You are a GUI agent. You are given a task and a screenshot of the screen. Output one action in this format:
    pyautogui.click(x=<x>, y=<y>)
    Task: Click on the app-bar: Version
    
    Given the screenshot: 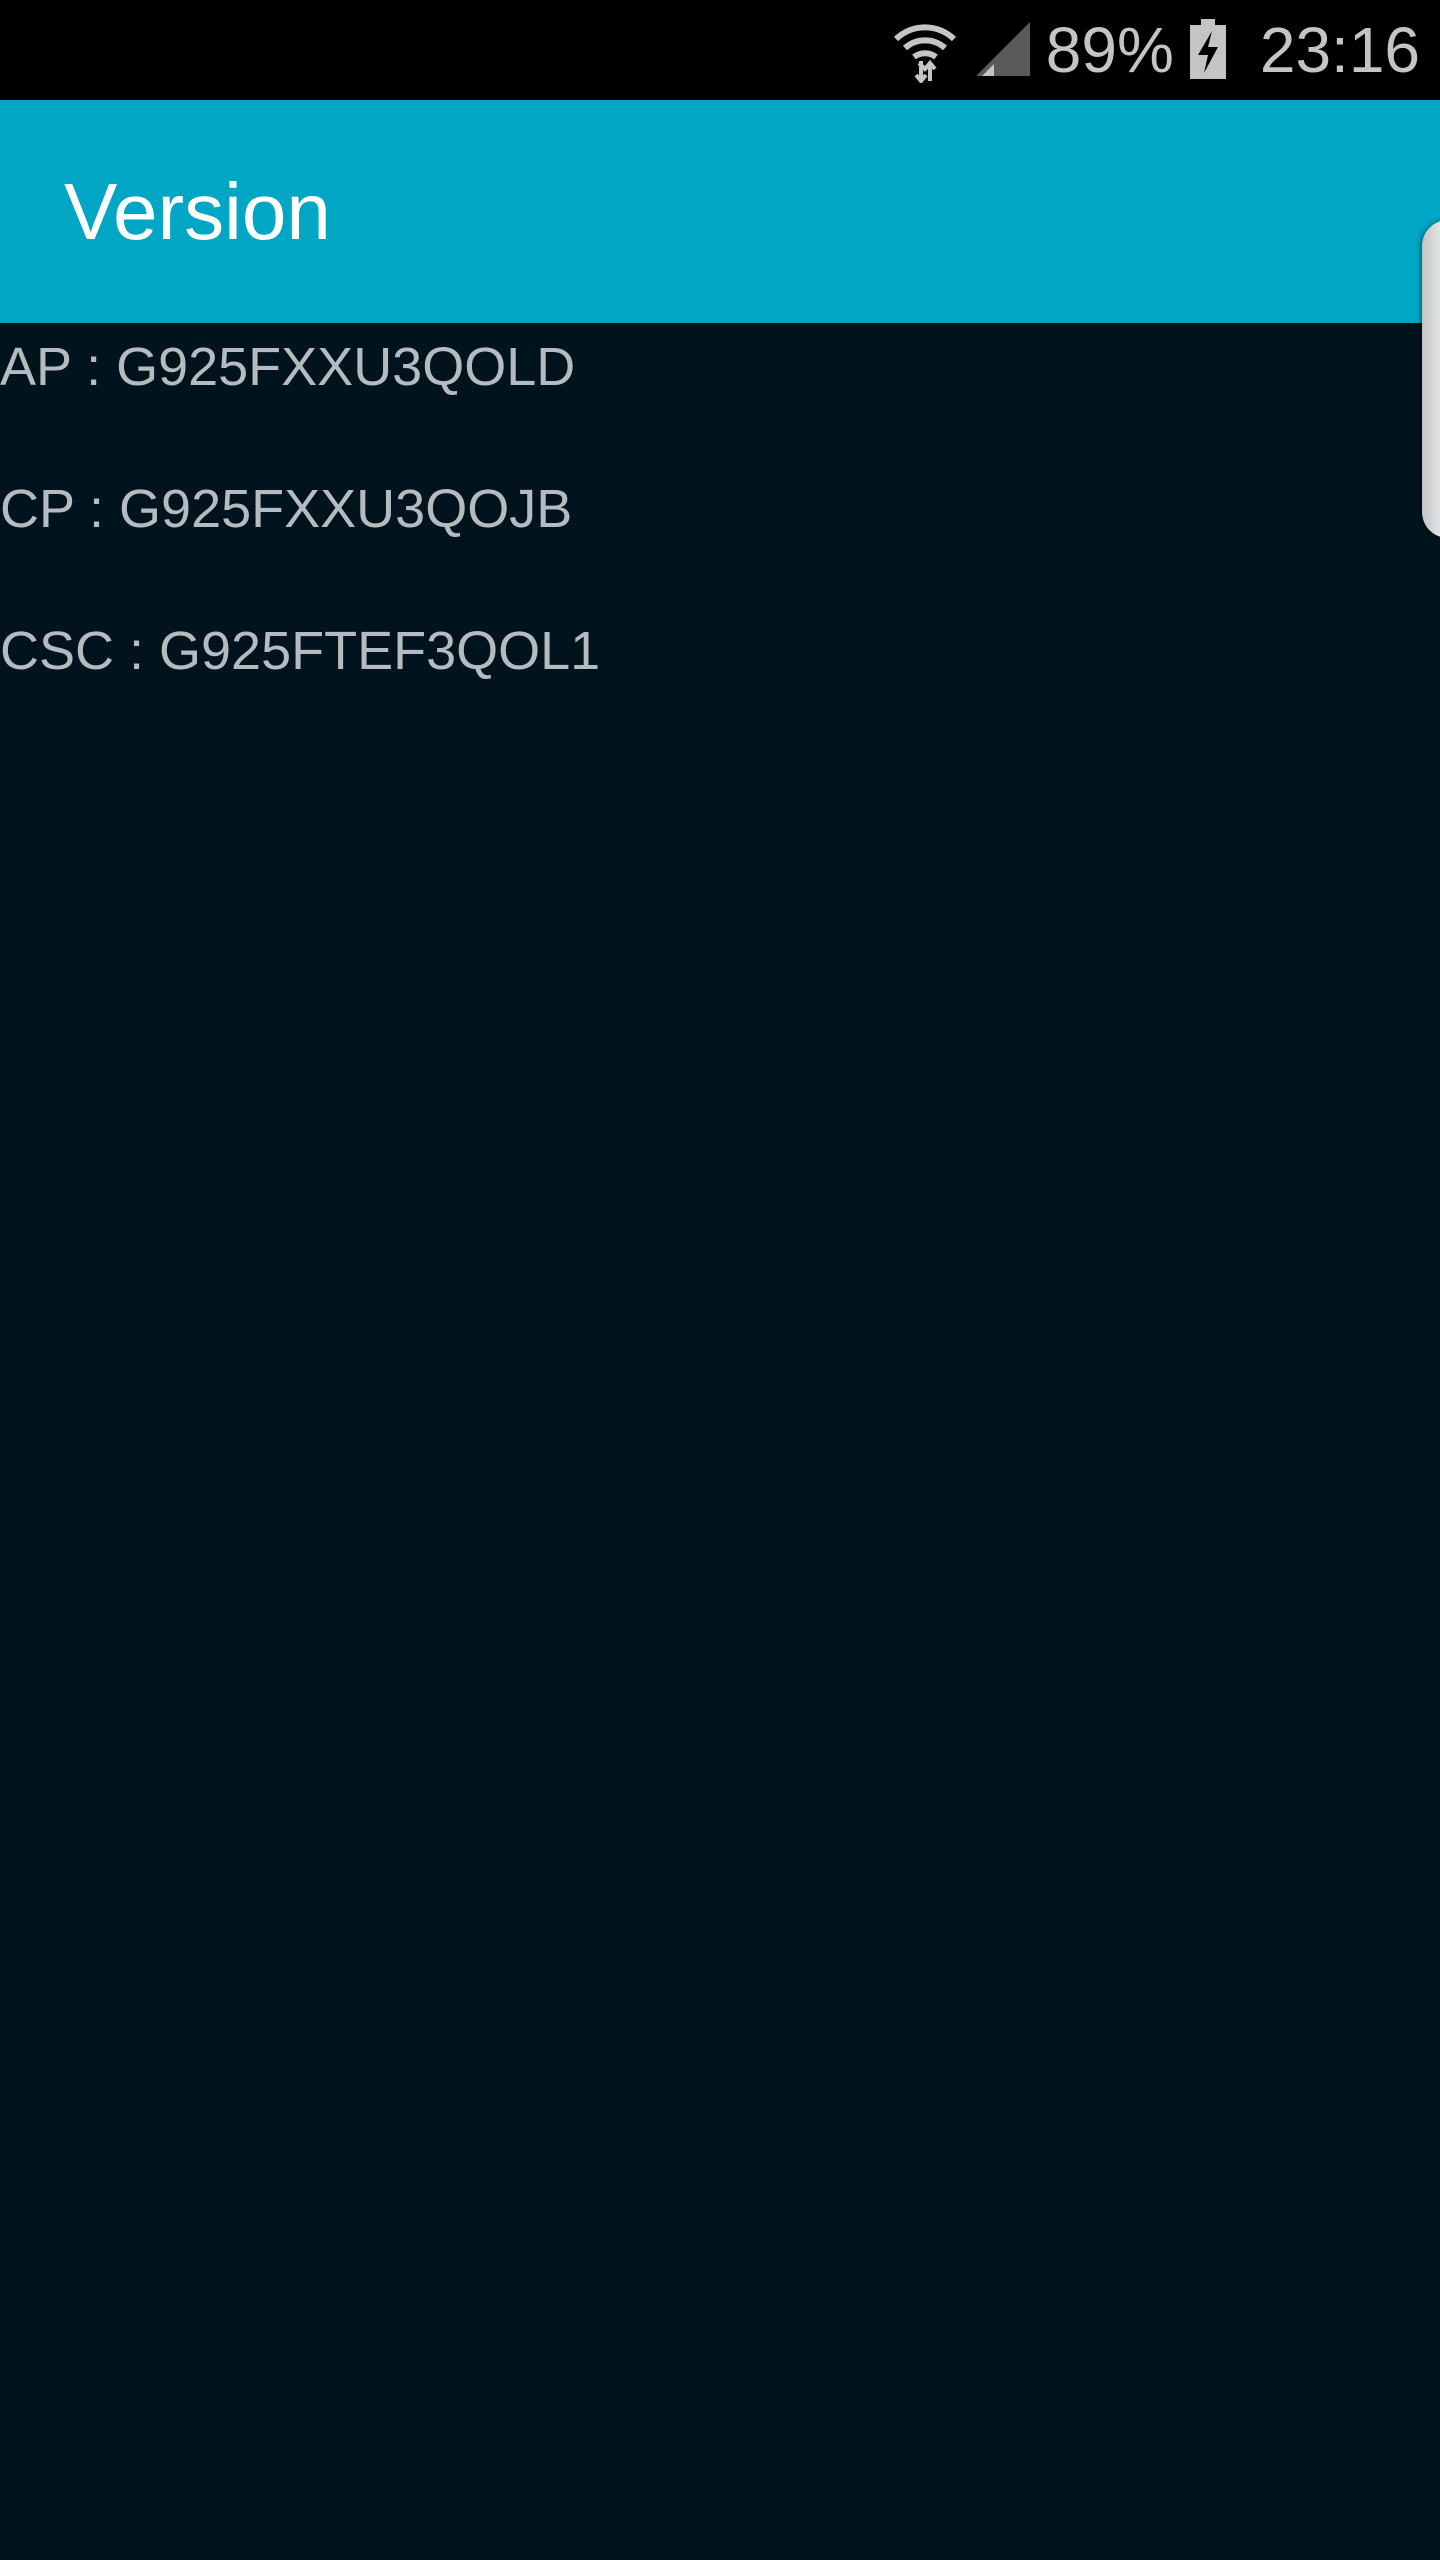 What is the action you would take?
    pyautogui.click(x=720, y=211)
    